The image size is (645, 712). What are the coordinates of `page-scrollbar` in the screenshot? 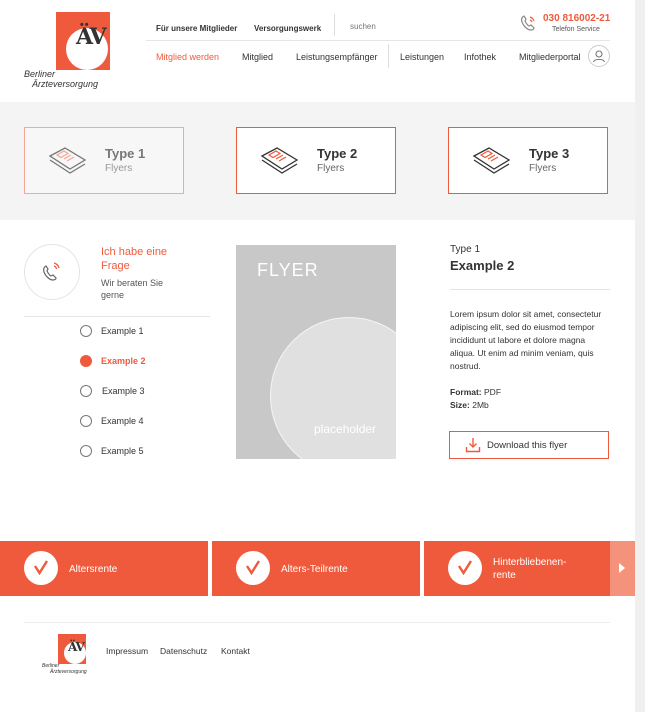 It's located at (640, 356).